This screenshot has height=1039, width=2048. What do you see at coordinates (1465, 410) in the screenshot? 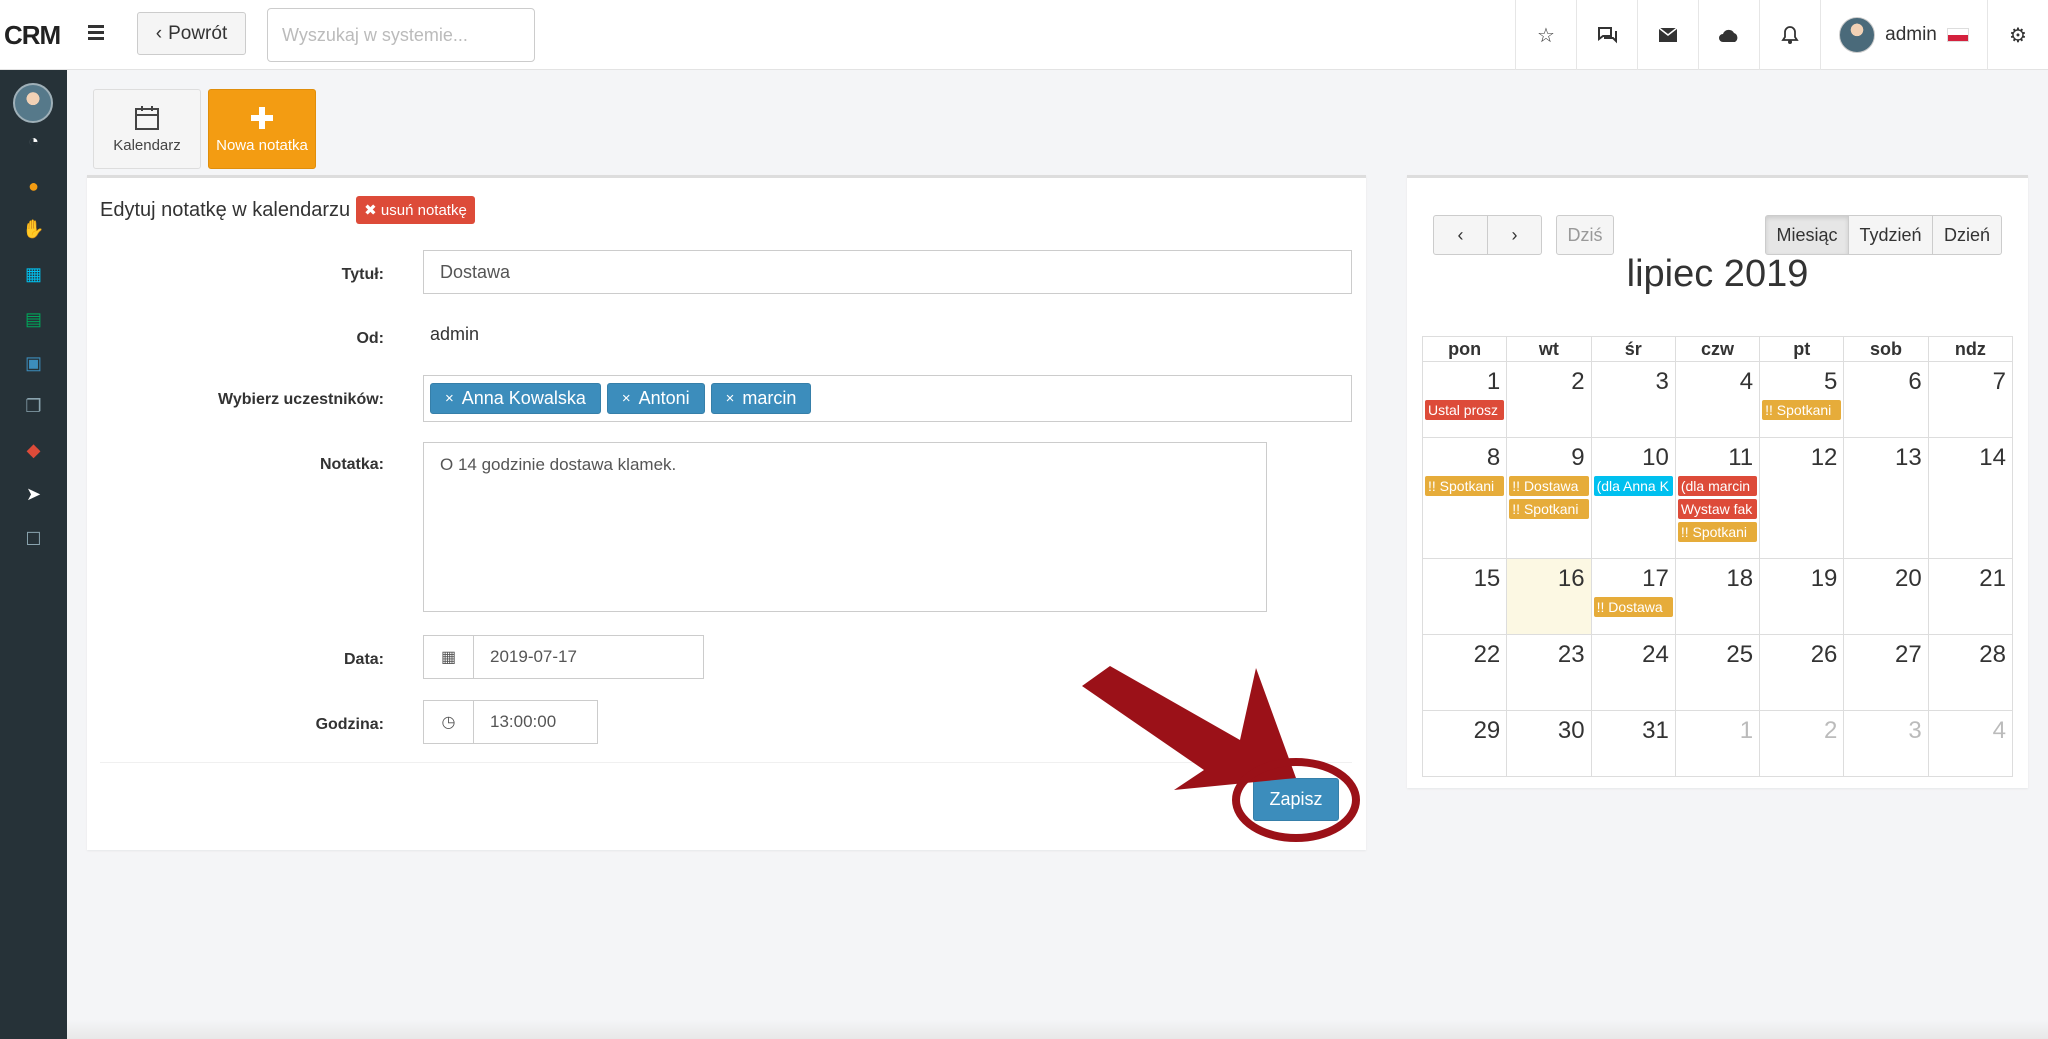
I see `calendar-event: Ustal prosz` at bounding box center [1465, 410].